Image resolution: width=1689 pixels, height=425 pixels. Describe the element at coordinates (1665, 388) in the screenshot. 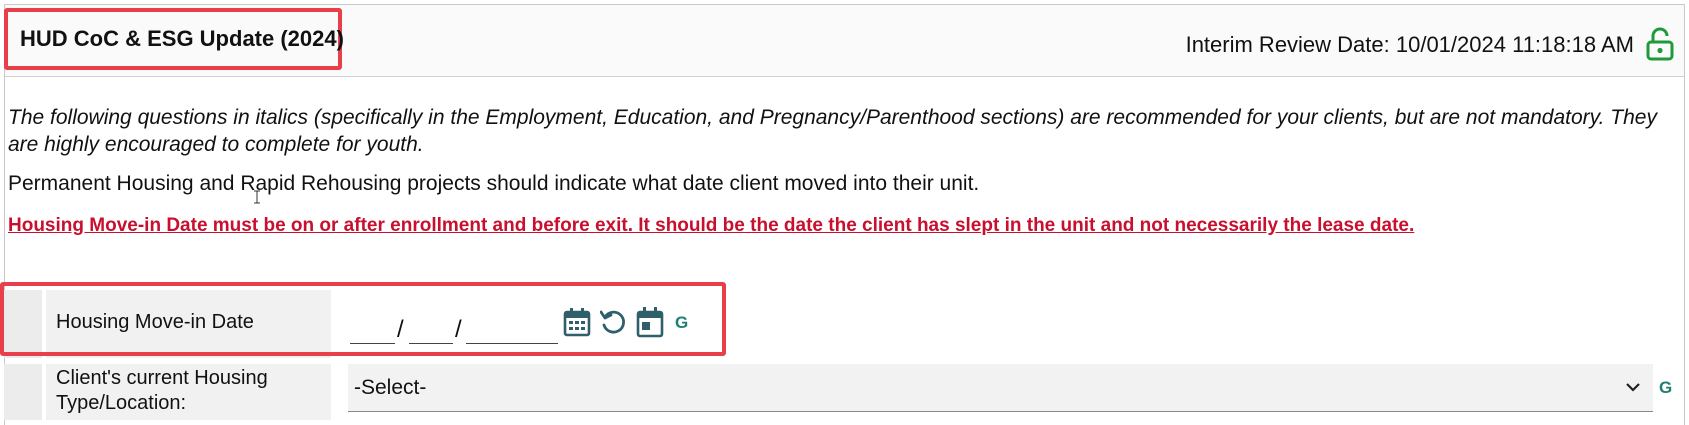

I see `g-badge: G` at that location.